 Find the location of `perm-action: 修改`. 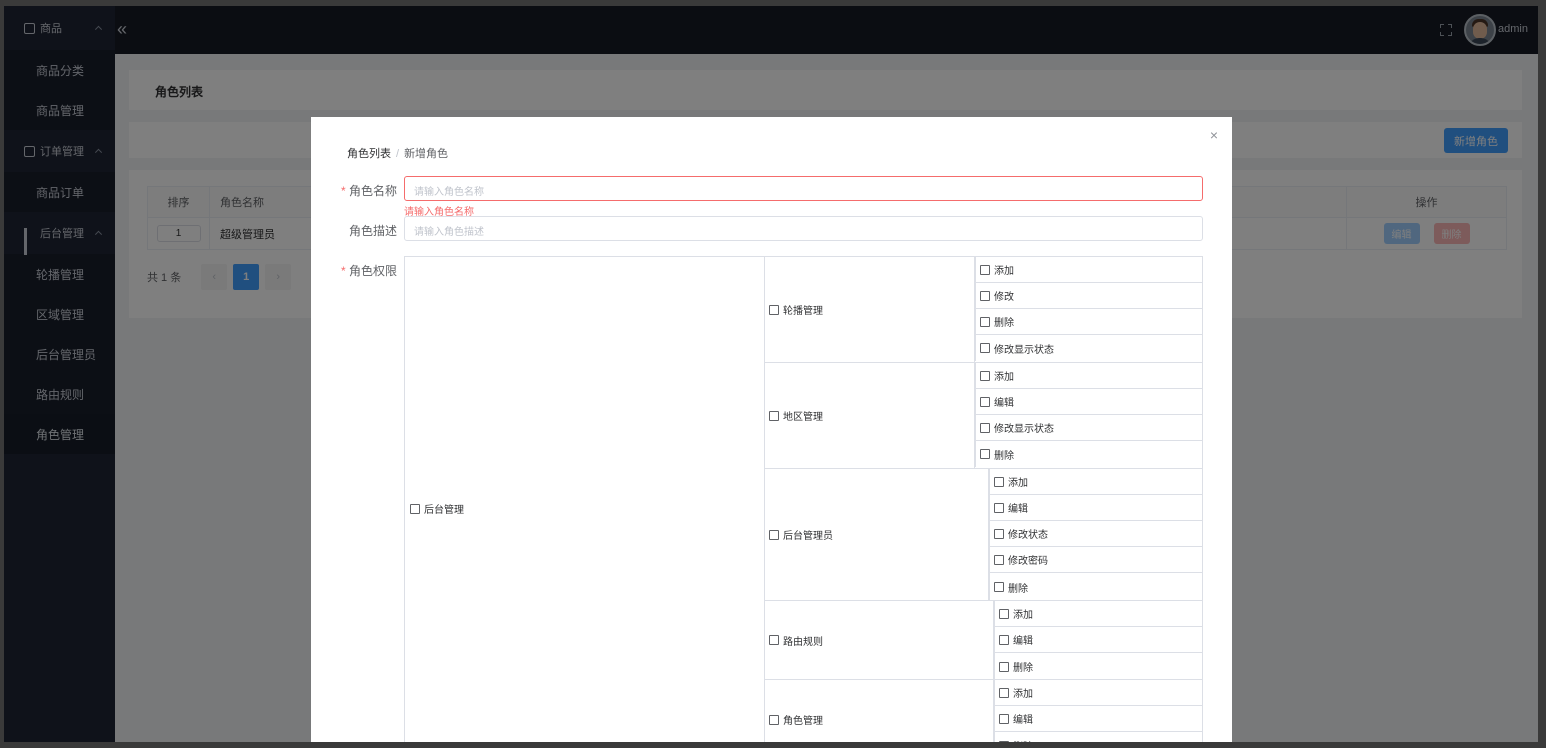

perm-action: 修改 is located at coordinates (1088, 296).